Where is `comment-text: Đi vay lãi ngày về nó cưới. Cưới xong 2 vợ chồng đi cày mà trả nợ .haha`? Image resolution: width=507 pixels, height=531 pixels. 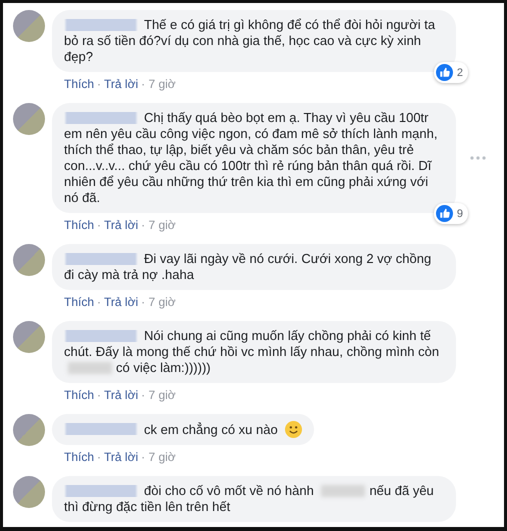
comment-text: Đi vay lãi ngày về nó cưới. Cưới xong 2 vợ chồng đi cày mà trả nợ .haha is located at coordinates (248, 267).